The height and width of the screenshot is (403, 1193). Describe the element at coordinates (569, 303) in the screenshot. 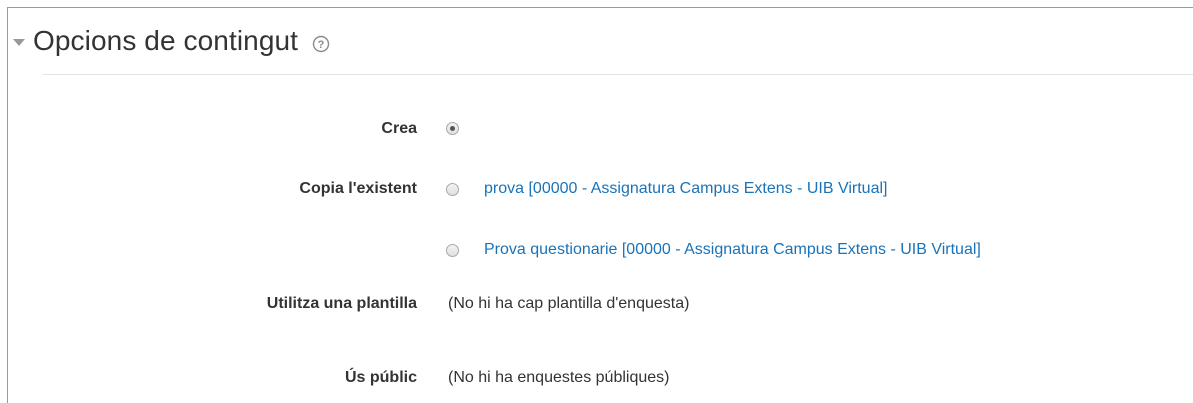

I see `template-value: (No hi ha cap plantilla d'enquesta)` at that location.